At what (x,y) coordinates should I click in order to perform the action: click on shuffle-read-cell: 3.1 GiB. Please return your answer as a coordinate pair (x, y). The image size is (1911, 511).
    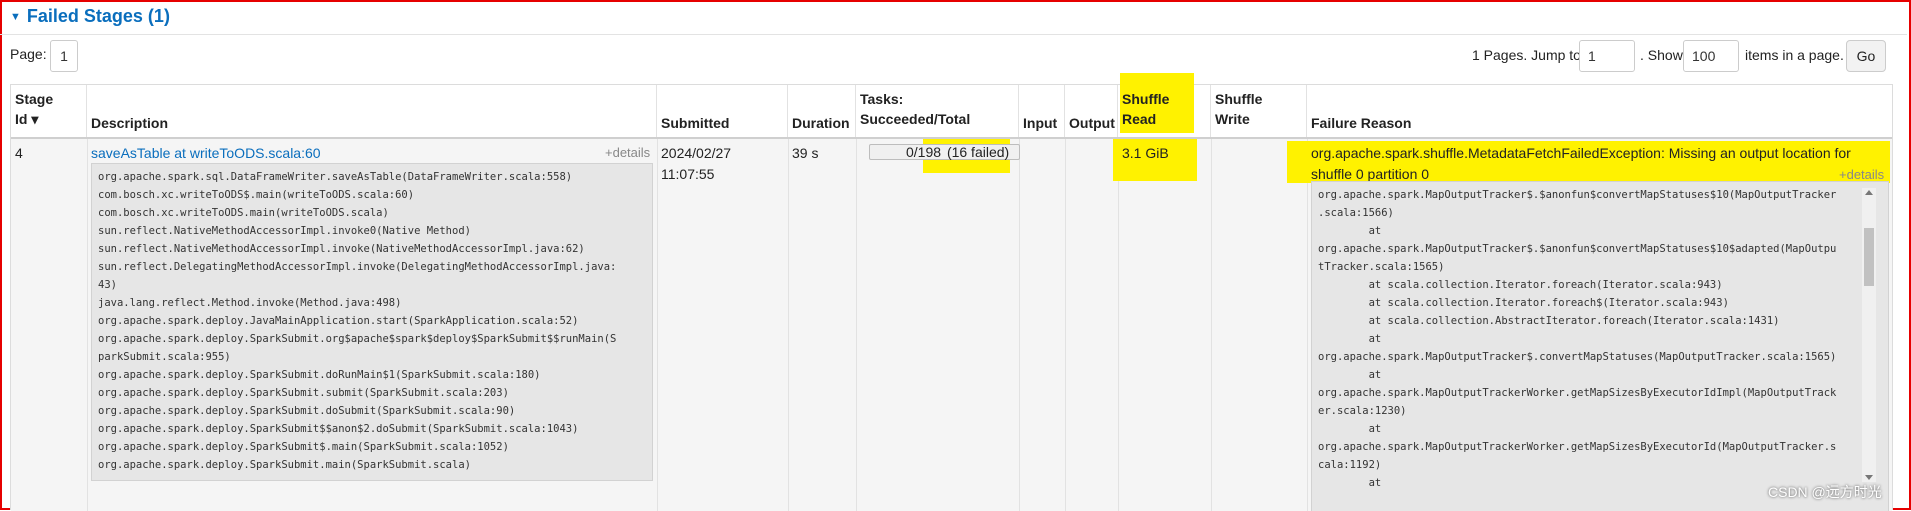
    Looking at the image, I should click on (1145, 153).